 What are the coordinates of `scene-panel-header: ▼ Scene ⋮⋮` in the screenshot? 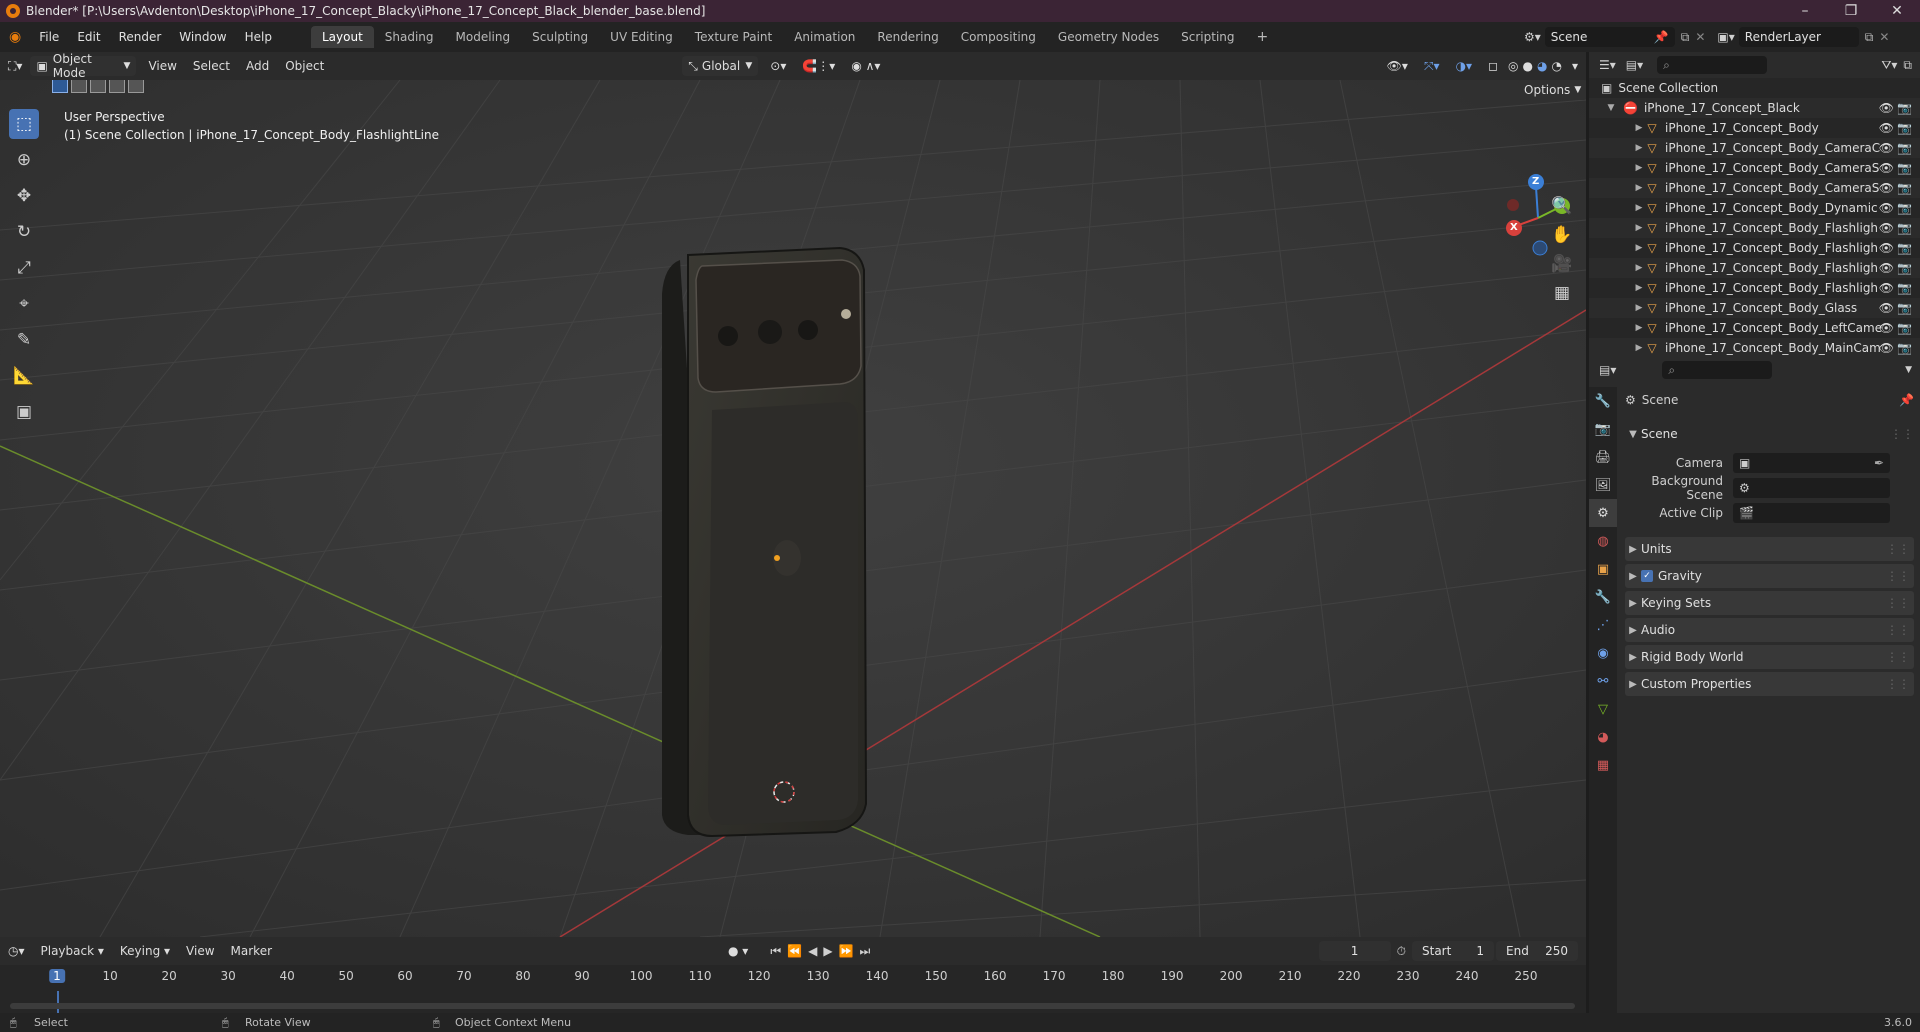 It's located at (1769, 434).